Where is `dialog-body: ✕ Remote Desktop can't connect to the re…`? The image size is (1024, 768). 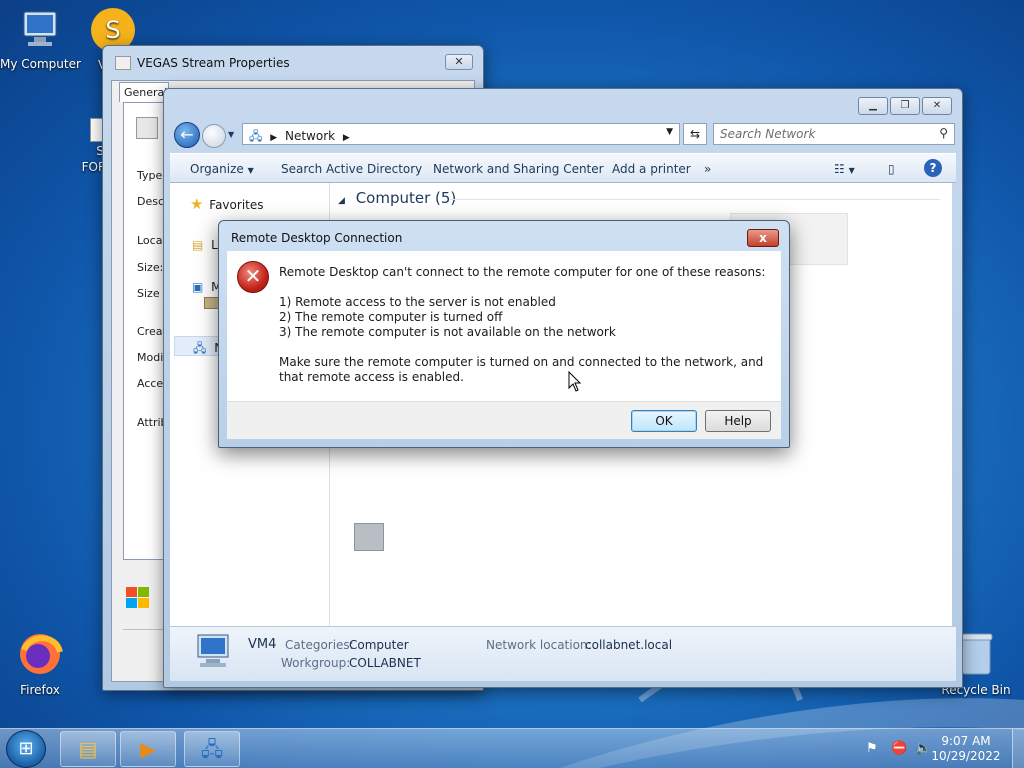 dialog-body: ✕ Remote Desktop can't connect to the re… is located at coordinates (504, 326).